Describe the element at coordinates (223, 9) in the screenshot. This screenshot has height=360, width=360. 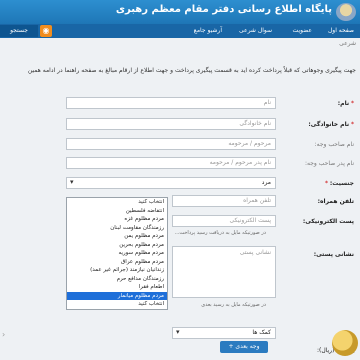
I see `site-title: پایگاه اطلاع رسانی دفتر مقام معظم رهبری` at that location.